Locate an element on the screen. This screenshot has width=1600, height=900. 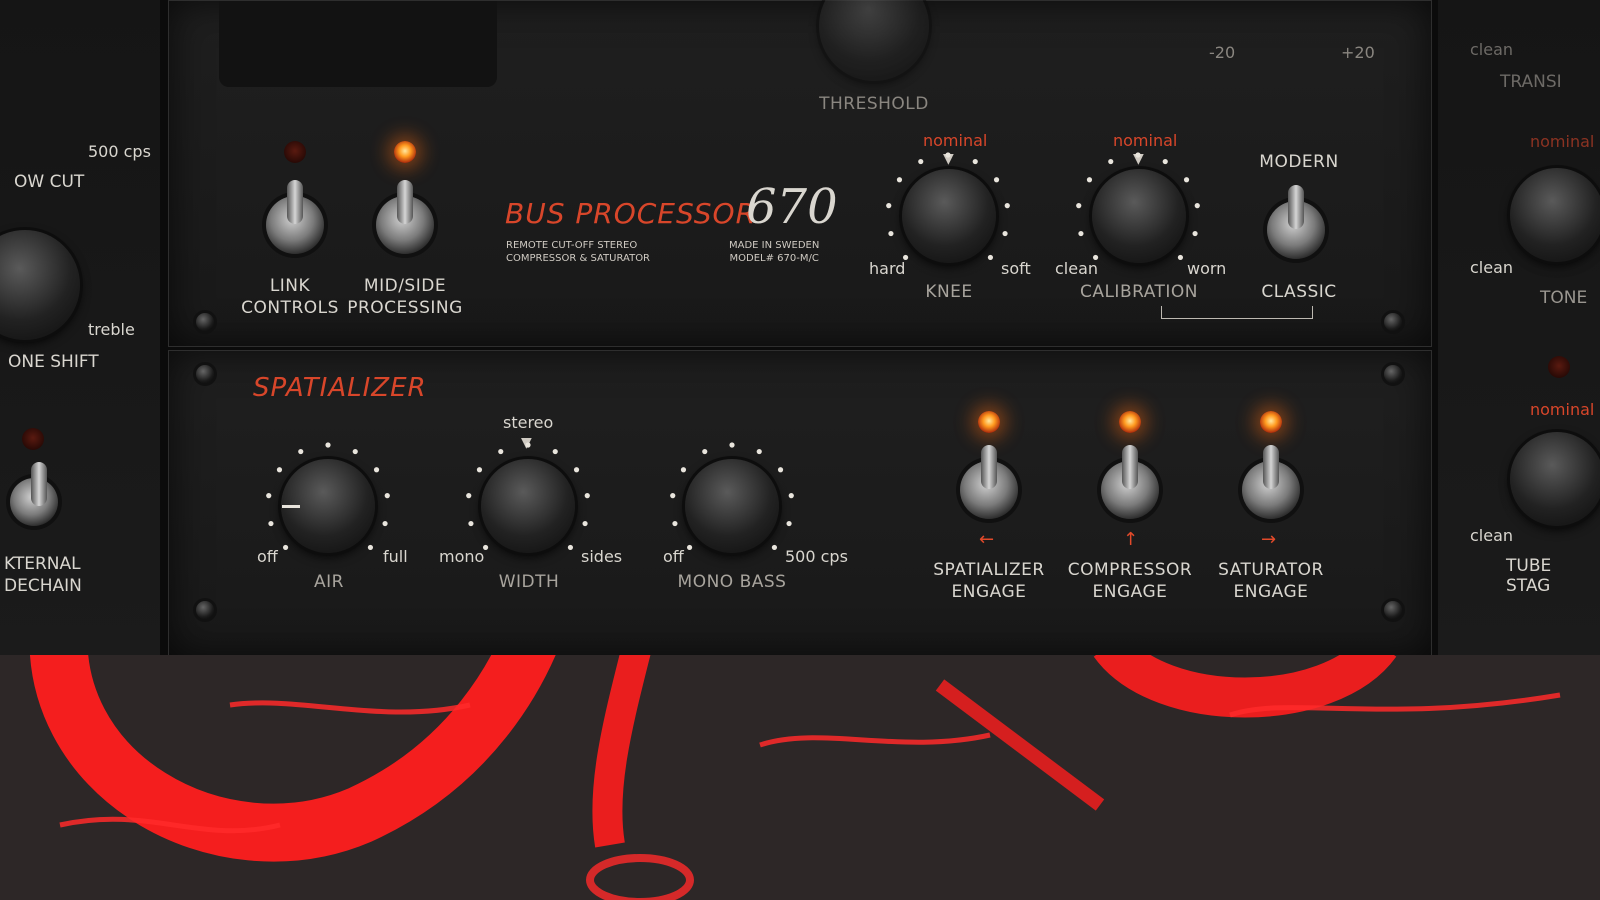
mid-side-lamp is located at coordinates (405, 152).